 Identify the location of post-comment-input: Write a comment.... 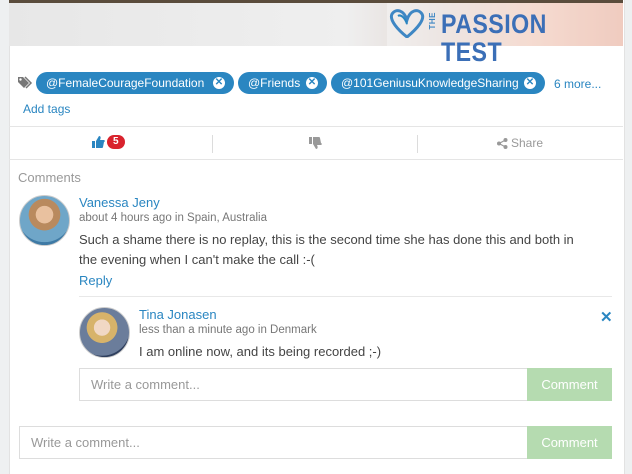
(273, 442).